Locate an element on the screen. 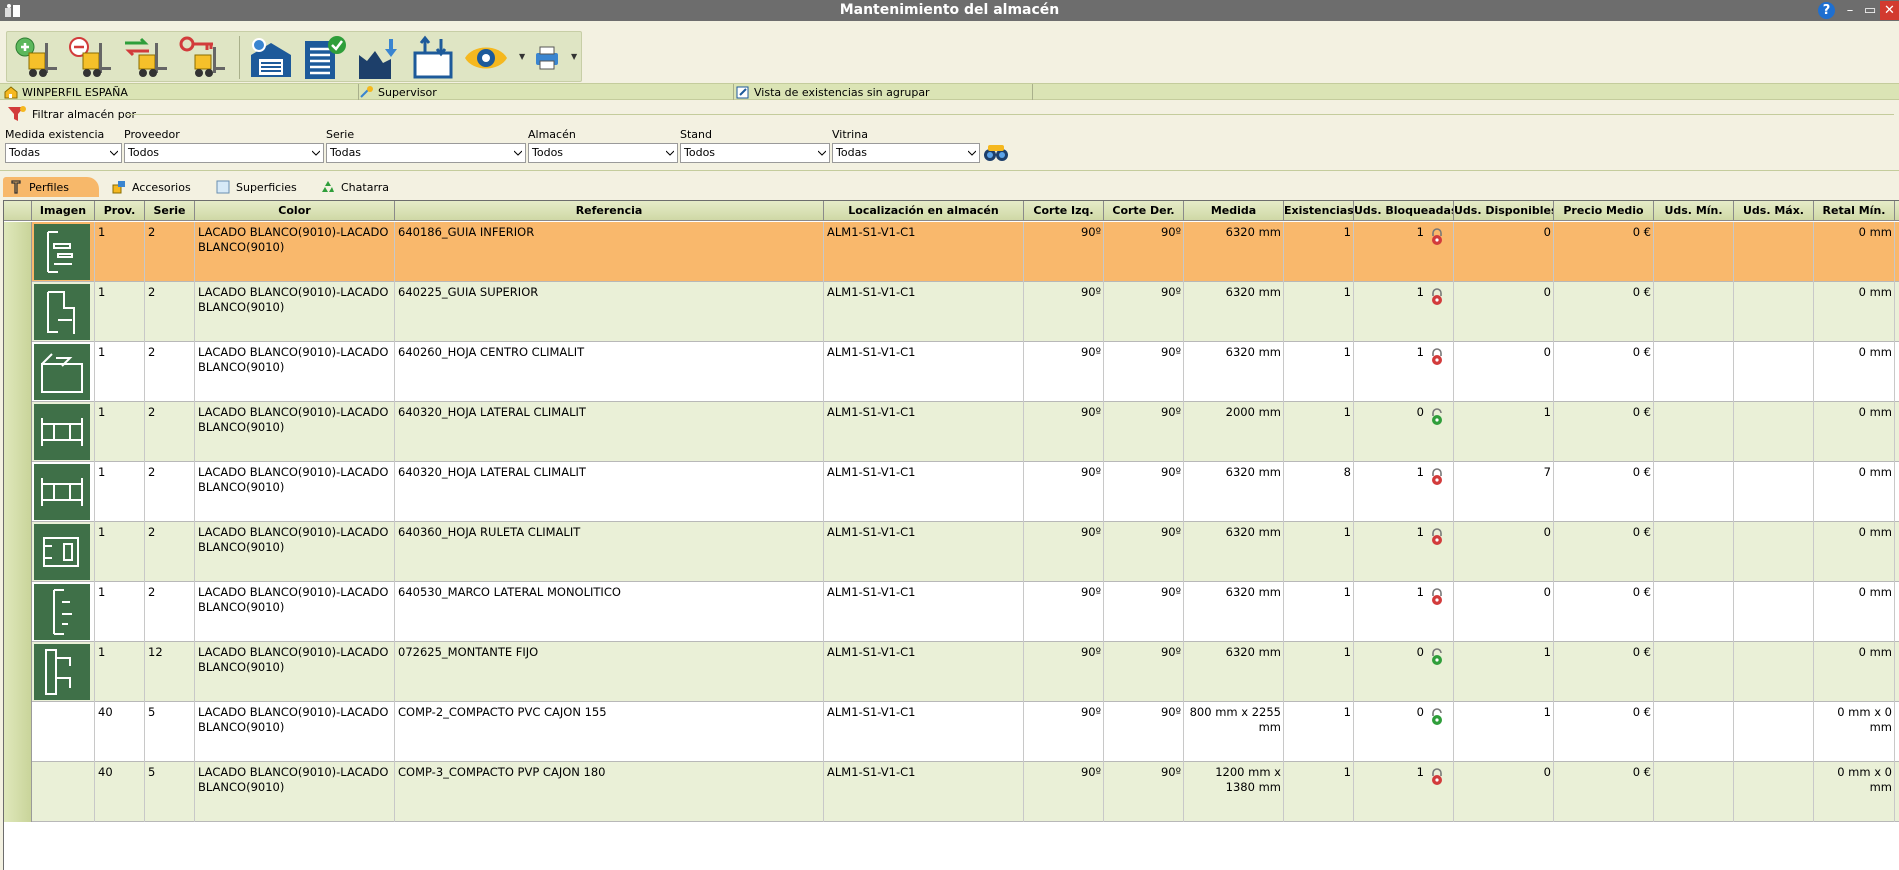 This screenshot has height=870, width=1899. vitrina-select: Todas is located at coordinates (906, 153).